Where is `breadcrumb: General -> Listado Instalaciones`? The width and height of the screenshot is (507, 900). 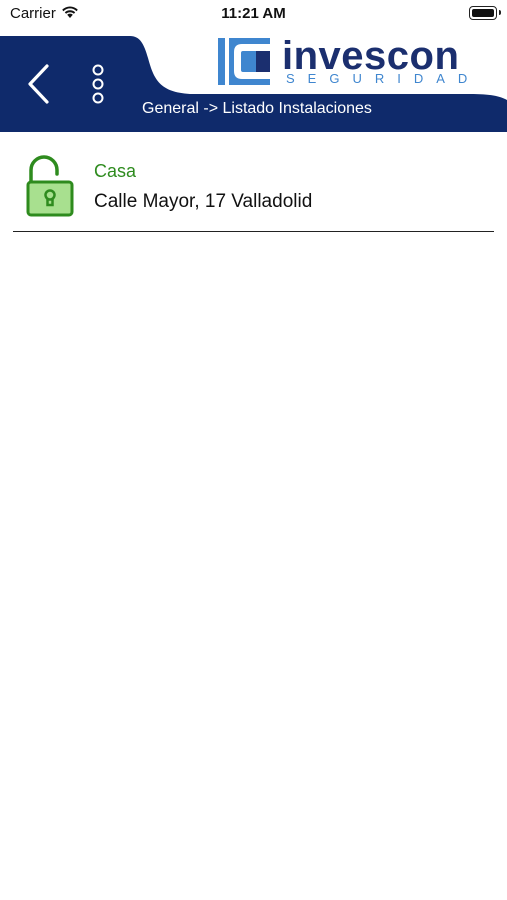
breadcrumb: General -> Listado Instalaciones is located at coordinates (257, 108).